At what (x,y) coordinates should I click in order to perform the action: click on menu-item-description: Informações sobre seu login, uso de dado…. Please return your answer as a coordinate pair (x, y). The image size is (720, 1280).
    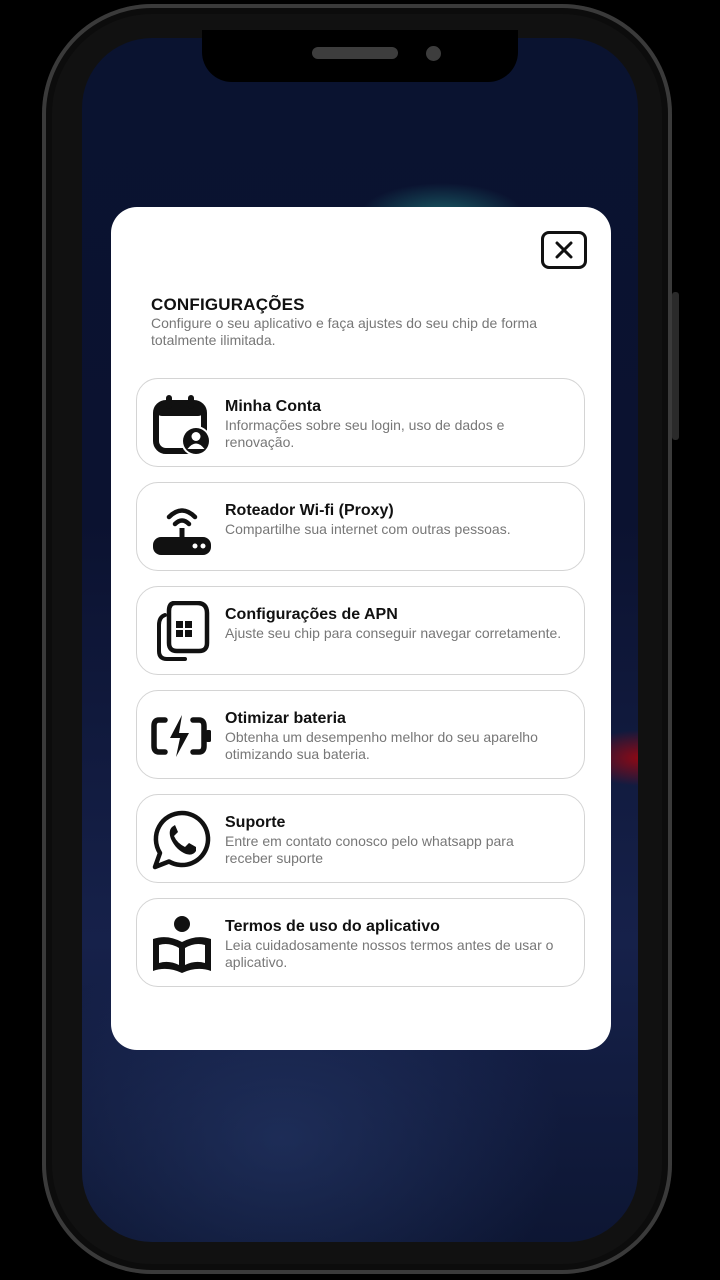
    Looking at the image, I should click on (365, 433).